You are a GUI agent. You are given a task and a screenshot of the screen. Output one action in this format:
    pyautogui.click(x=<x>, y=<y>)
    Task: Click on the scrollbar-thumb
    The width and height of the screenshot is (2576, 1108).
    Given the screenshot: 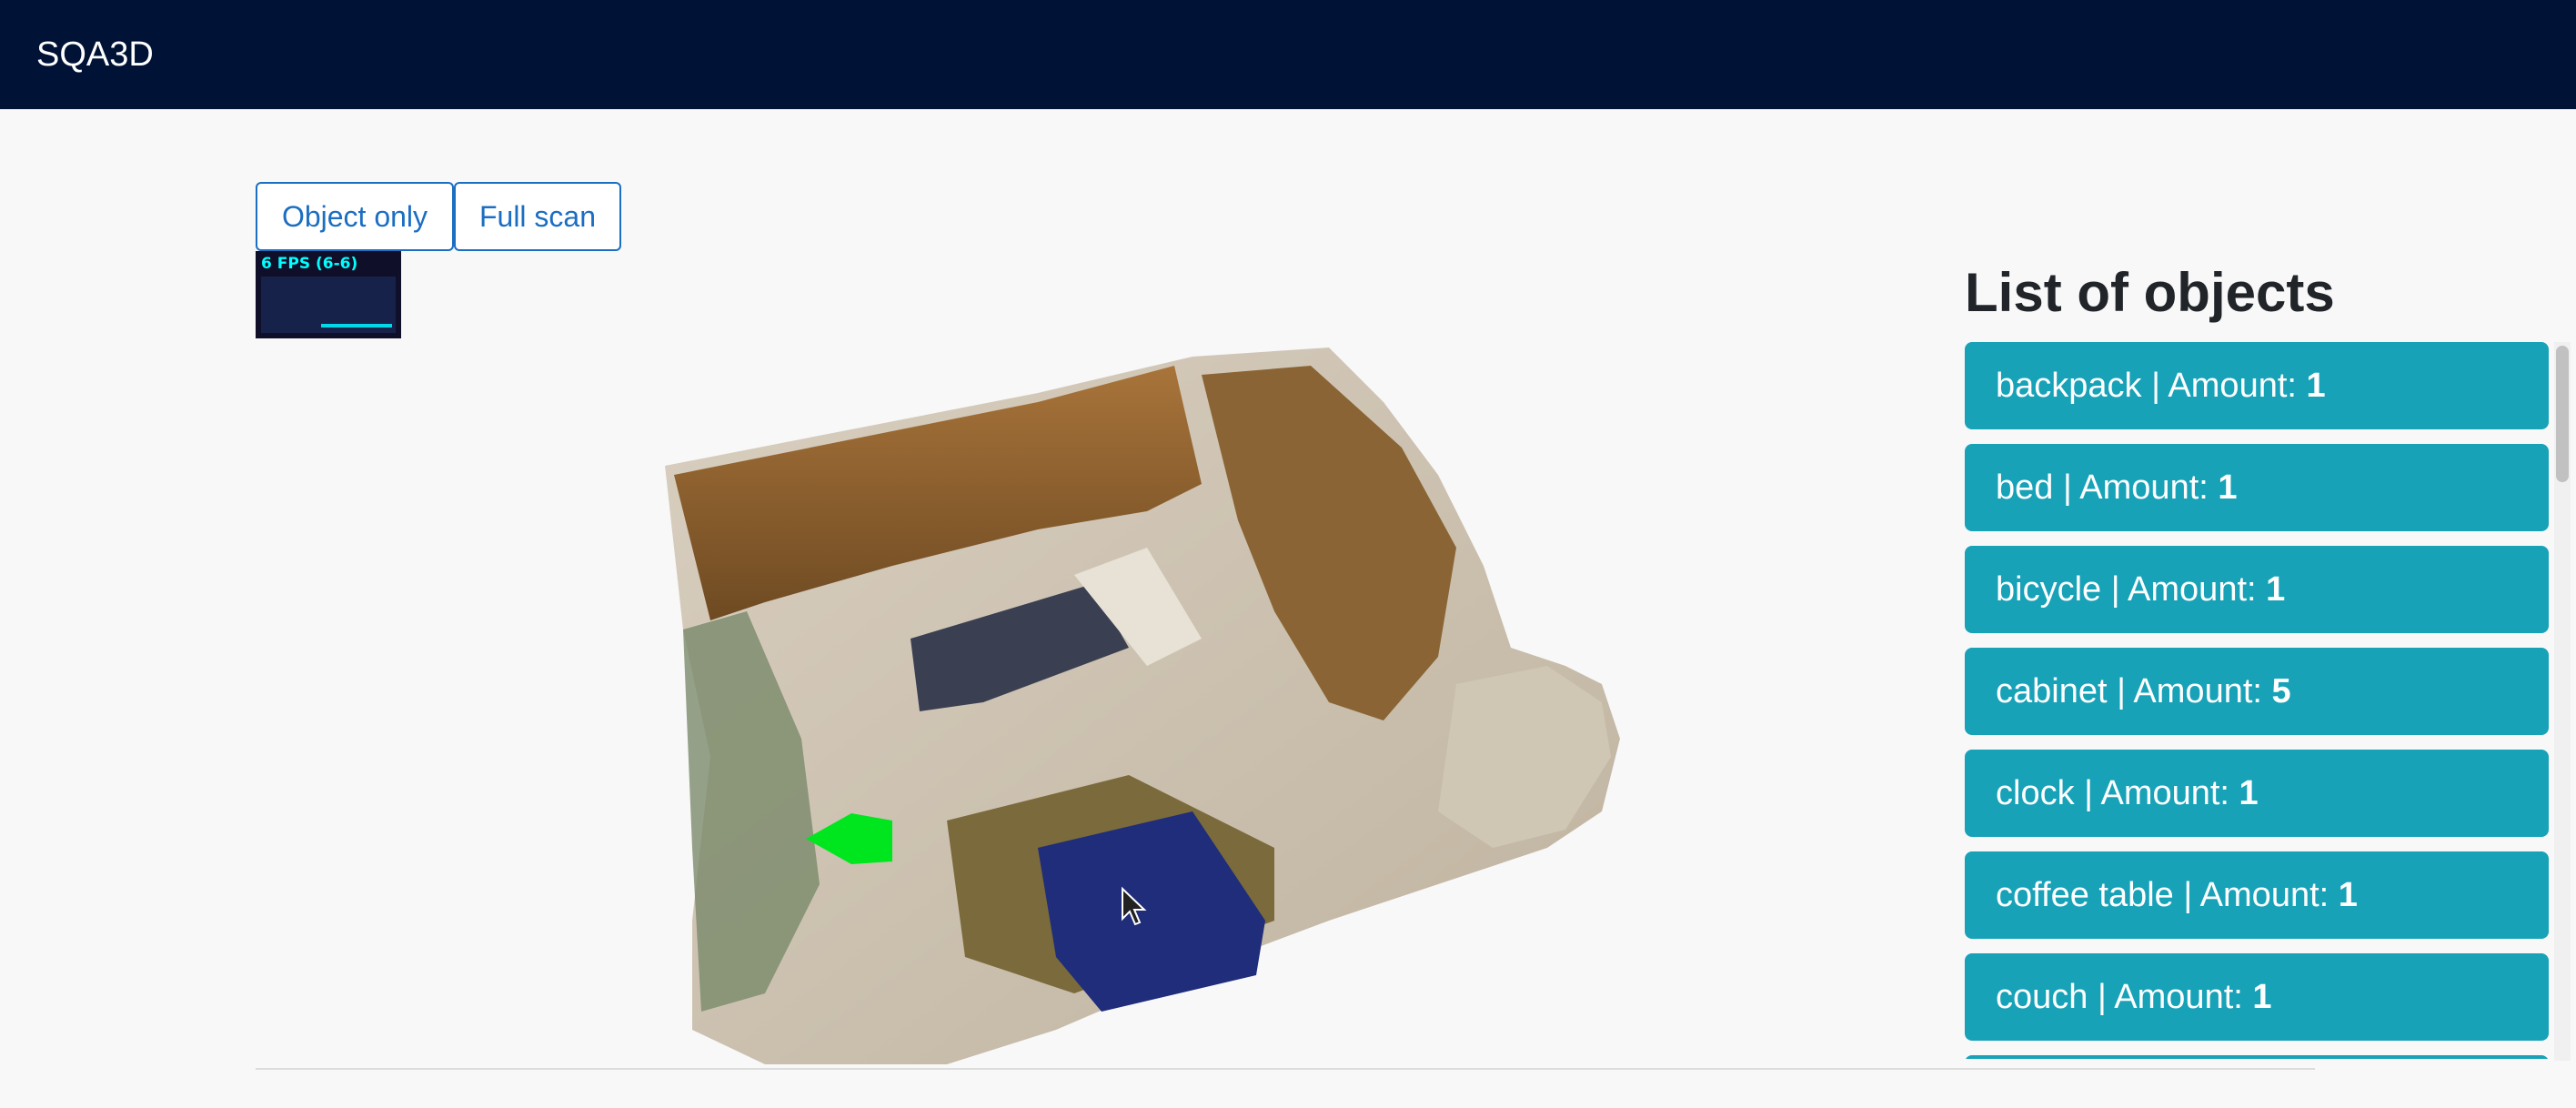 What is the action you would take?
    pyautogui.click(x=2562, y=414)
    